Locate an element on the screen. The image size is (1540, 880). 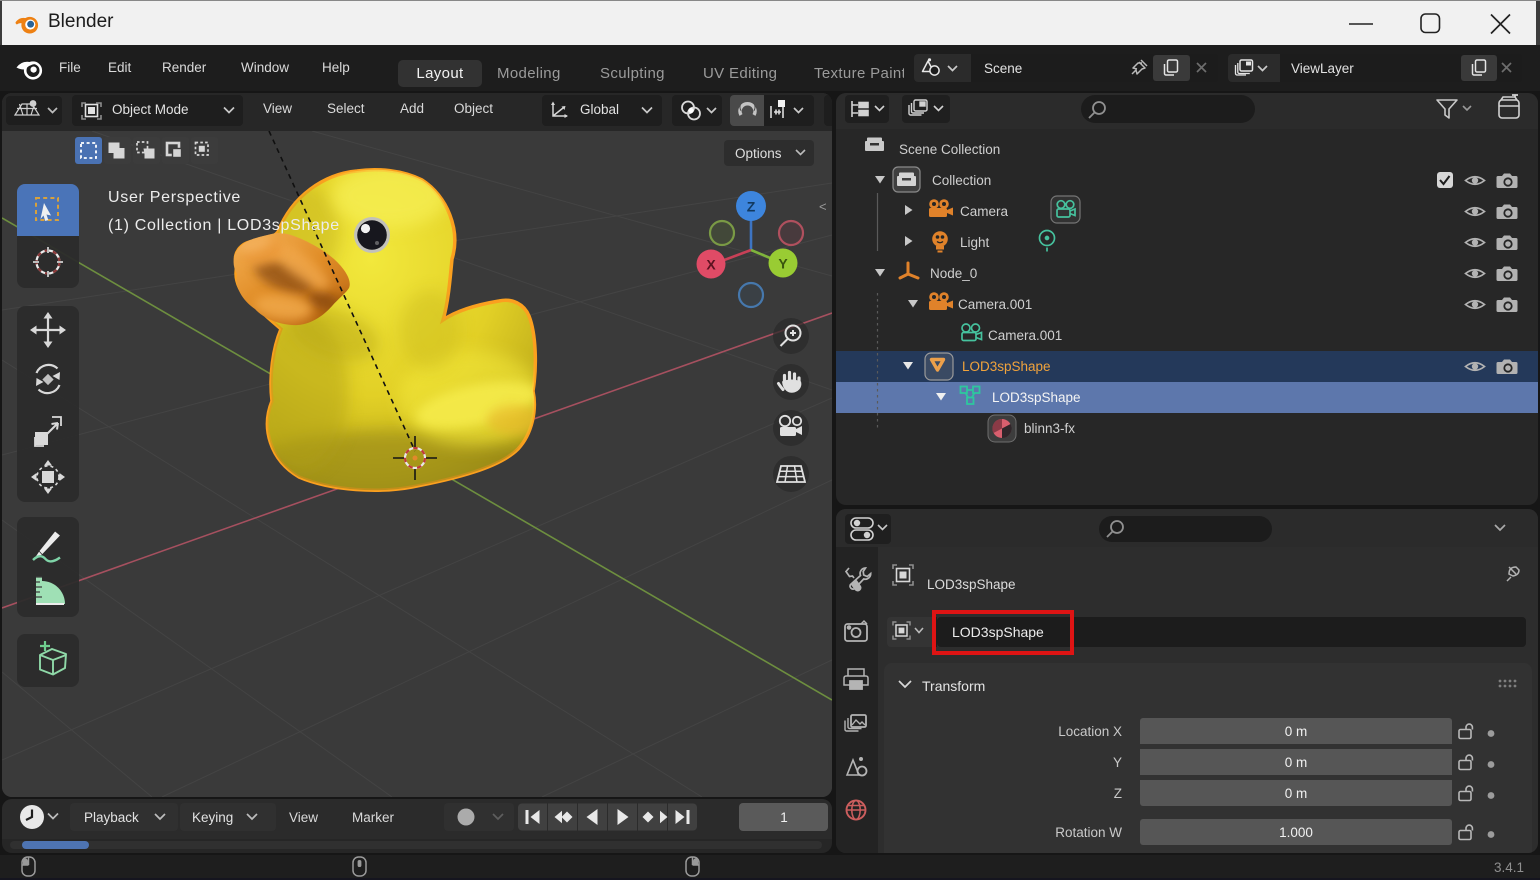
svg-text: Transform is located at coordinates (953, 686).